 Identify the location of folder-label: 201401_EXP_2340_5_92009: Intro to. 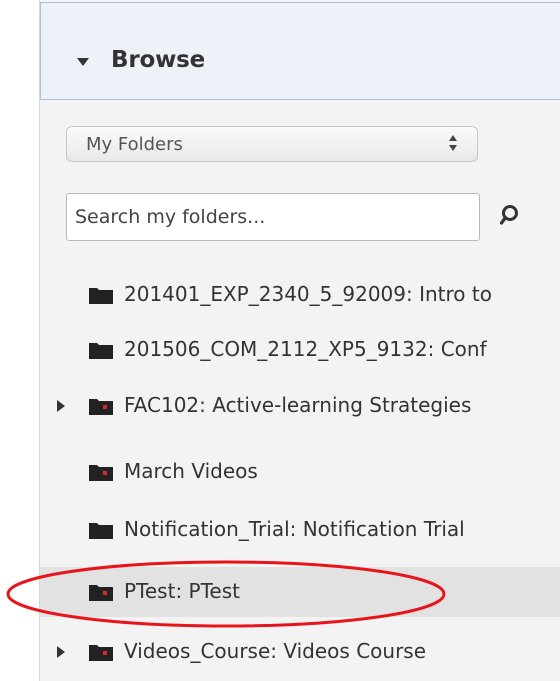
(308, 294).